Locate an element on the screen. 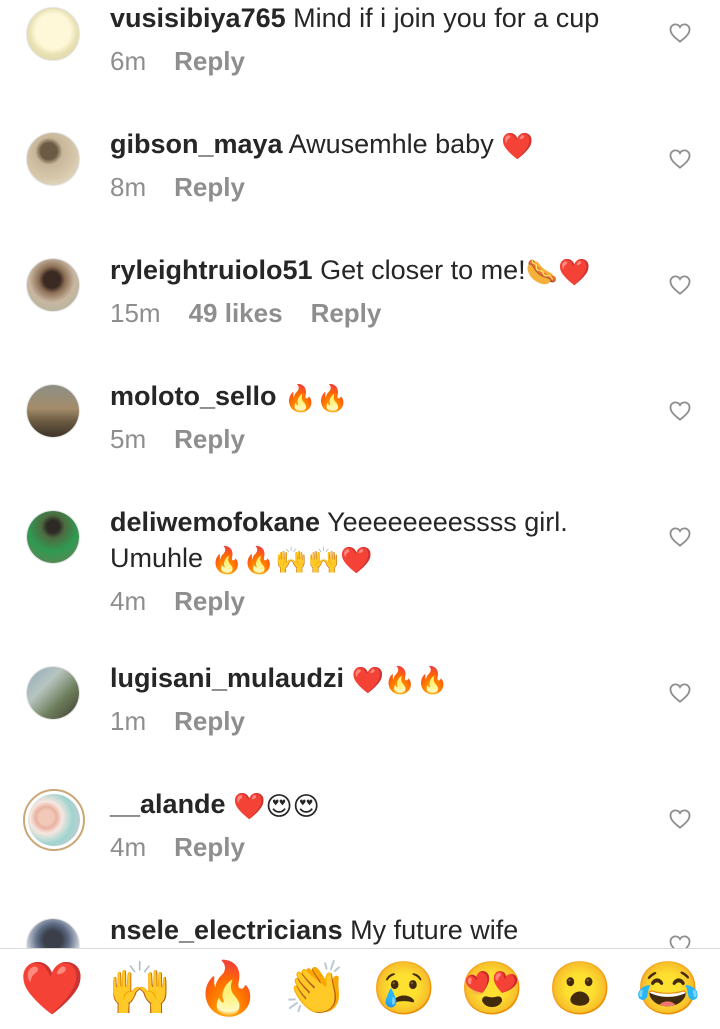 The height and width of the screenshot is (1029, 720). heart-eyes-reaction-button: 😍 is located at coordinates (492, 989).